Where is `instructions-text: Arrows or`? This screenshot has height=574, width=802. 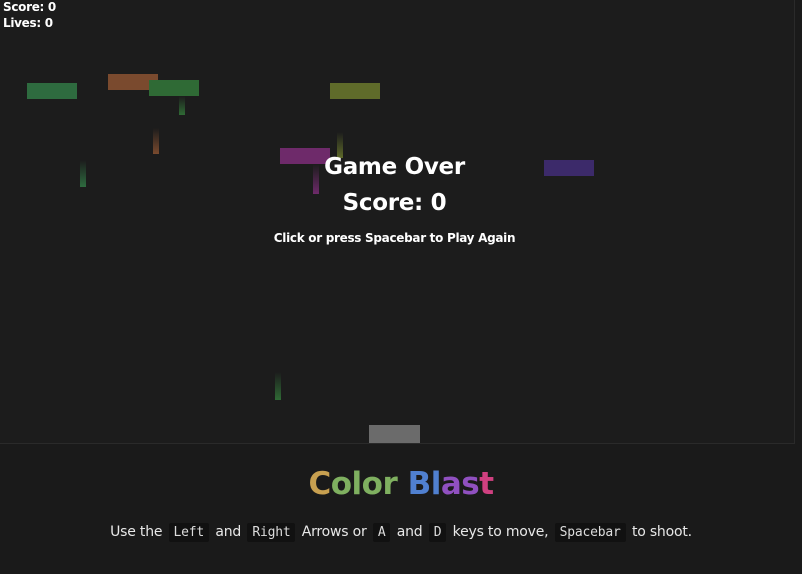
instructions-text: Arrows or is located at coordinates (334, 532).